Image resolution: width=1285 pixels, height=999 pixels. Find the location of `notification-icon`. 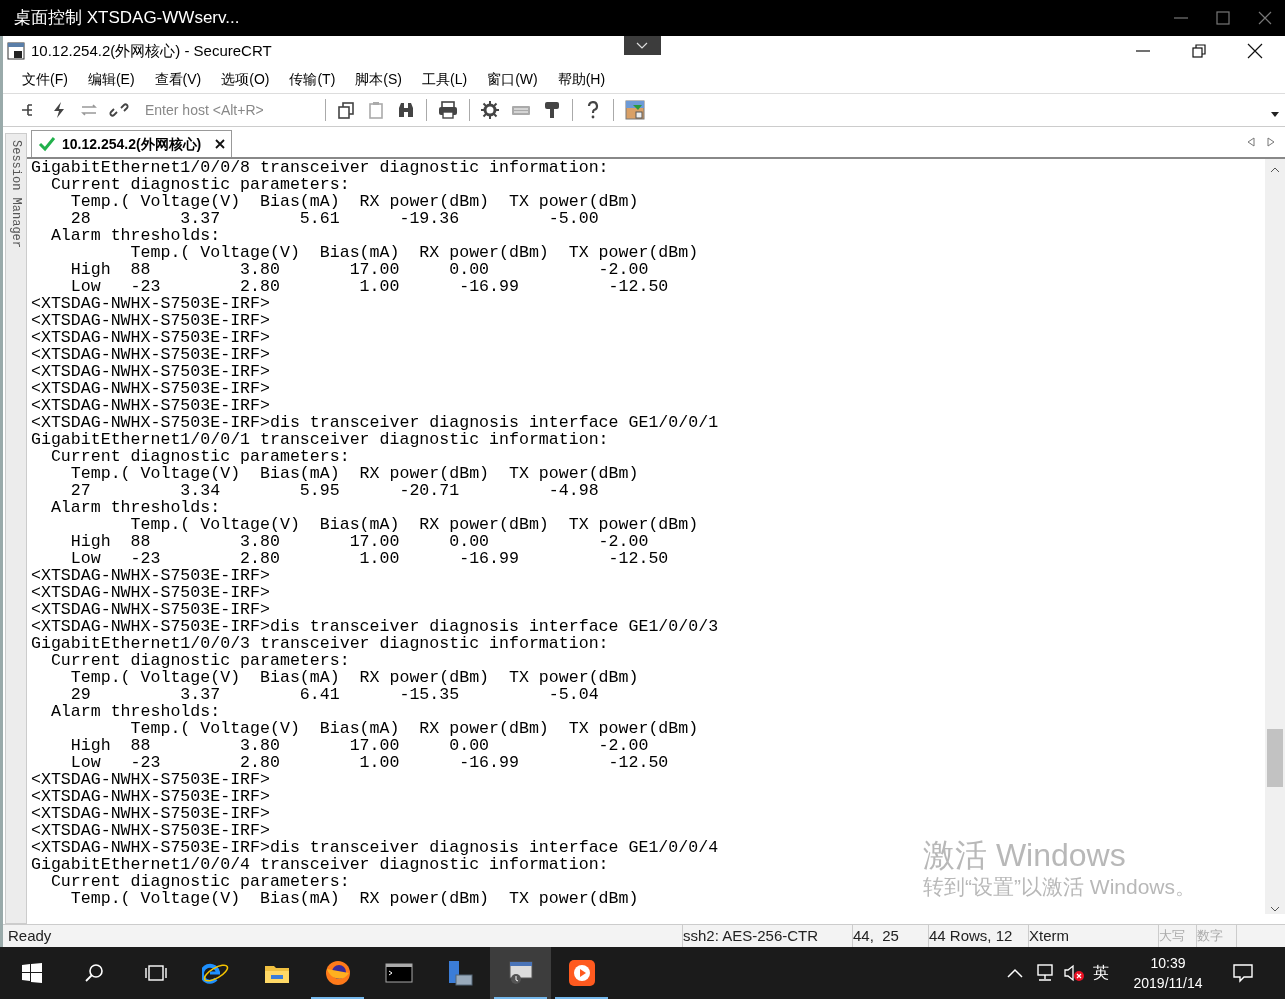

notification-icon is located at coordinates (1243, 973).